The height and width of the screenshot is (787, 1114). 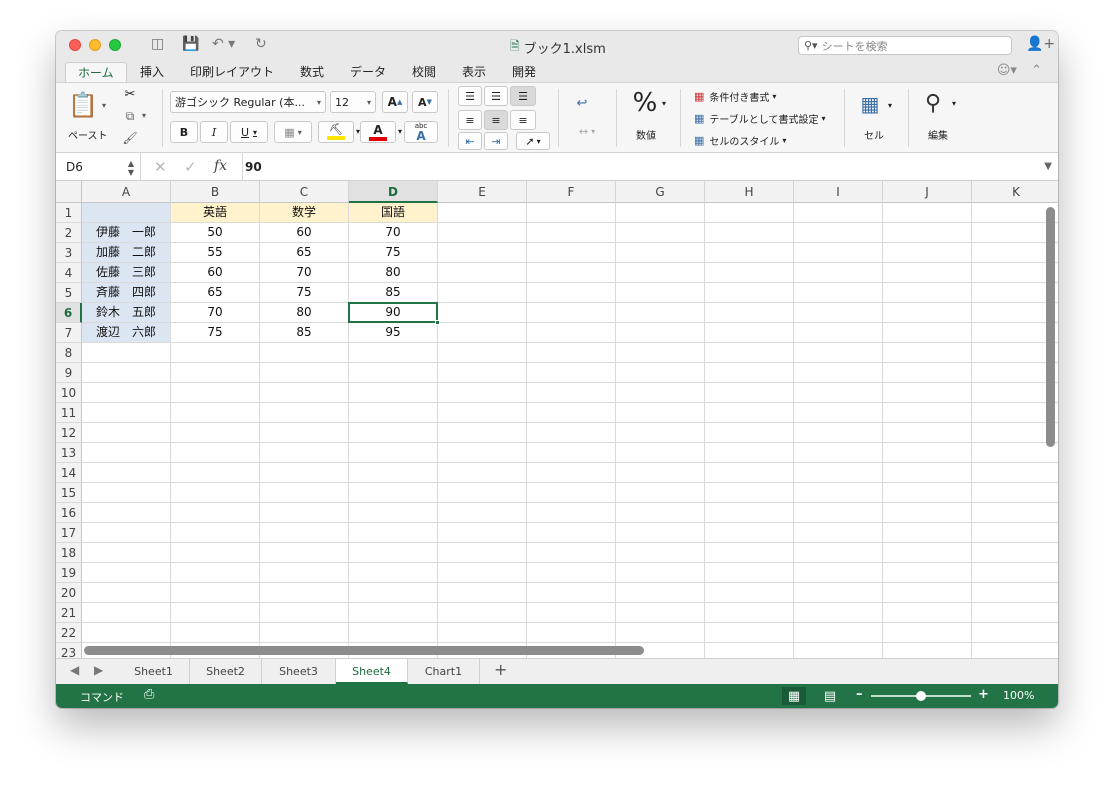 I want to click on font-size-select: 12 ▾, so click(x=353, y=102).